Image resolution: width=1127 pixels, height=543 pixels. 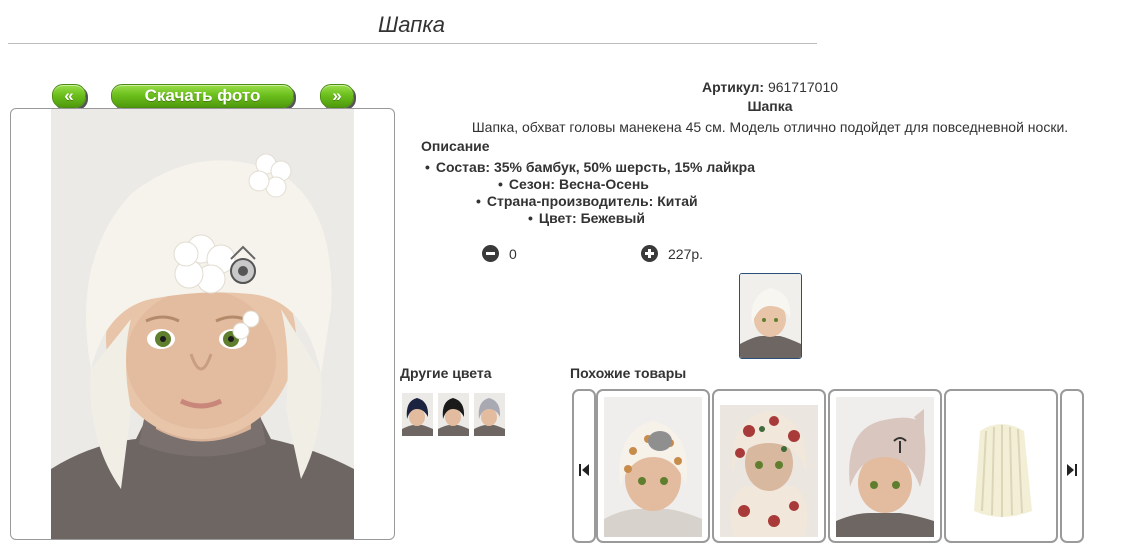 What do you see at coordinates (584, 472) in the screenshot?
I see `skip-back-icon` at bounding box center [584, 472].